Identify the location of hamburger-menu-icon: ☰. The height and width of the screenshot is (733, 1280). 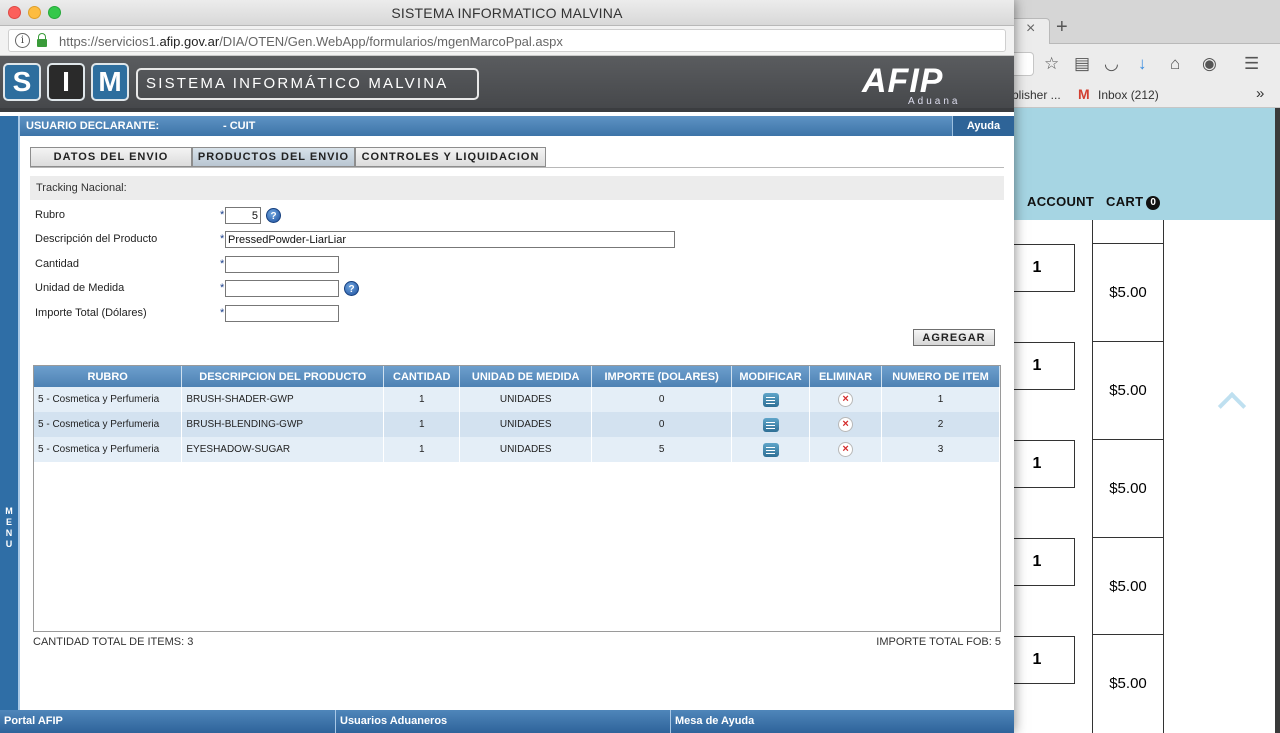
(1251, 64).